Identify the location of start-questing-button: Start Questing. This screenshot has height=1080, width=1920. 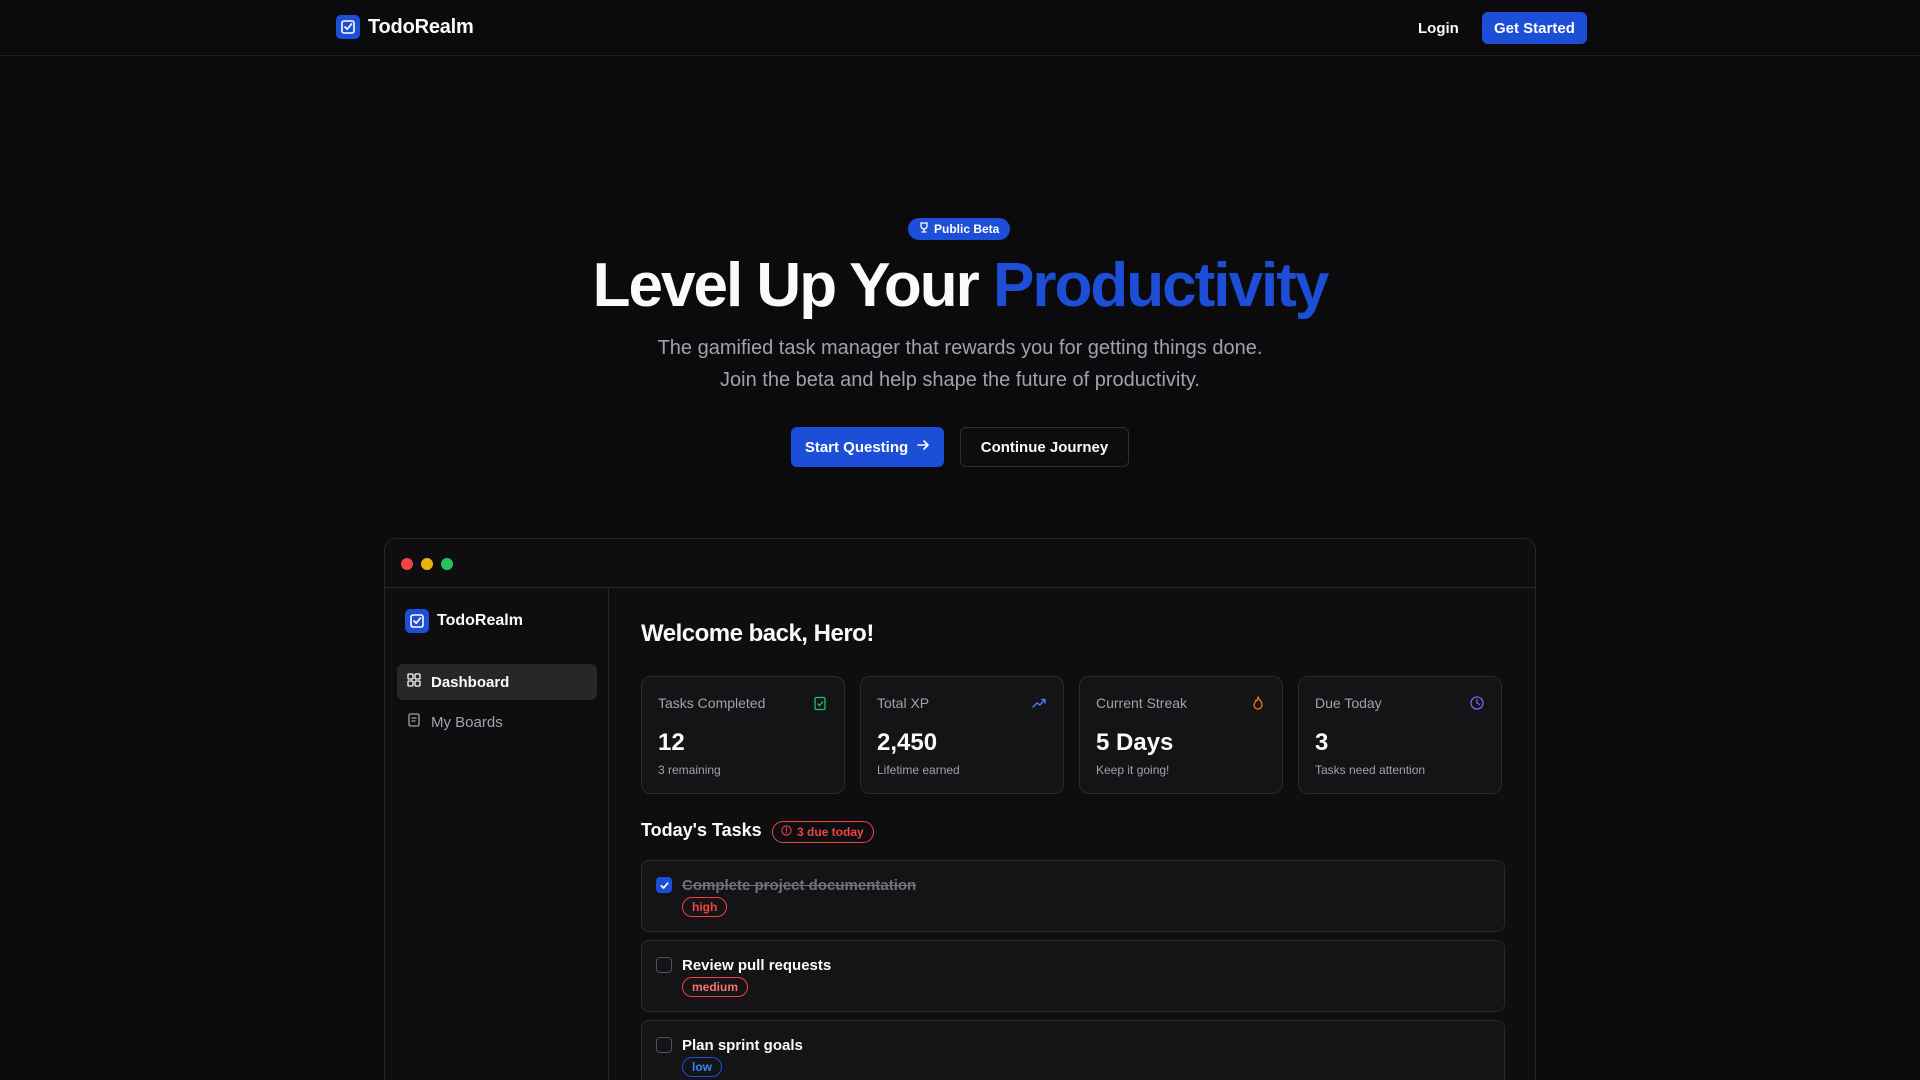
(867, 447).